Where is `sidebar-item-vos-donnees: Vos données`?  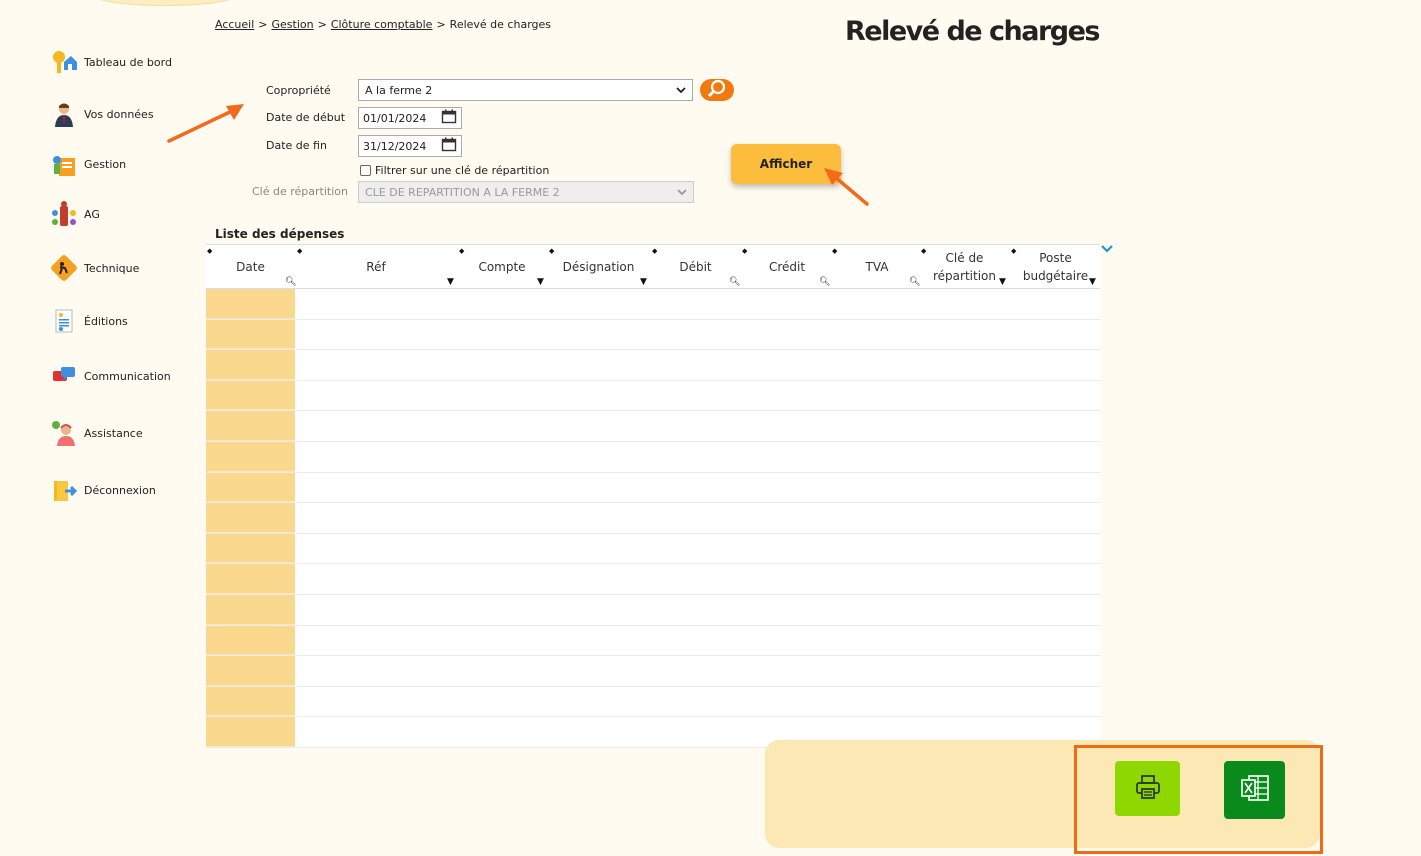 sidebar-item-vos-donnees: Vos données is located at coordinates (102, 114).